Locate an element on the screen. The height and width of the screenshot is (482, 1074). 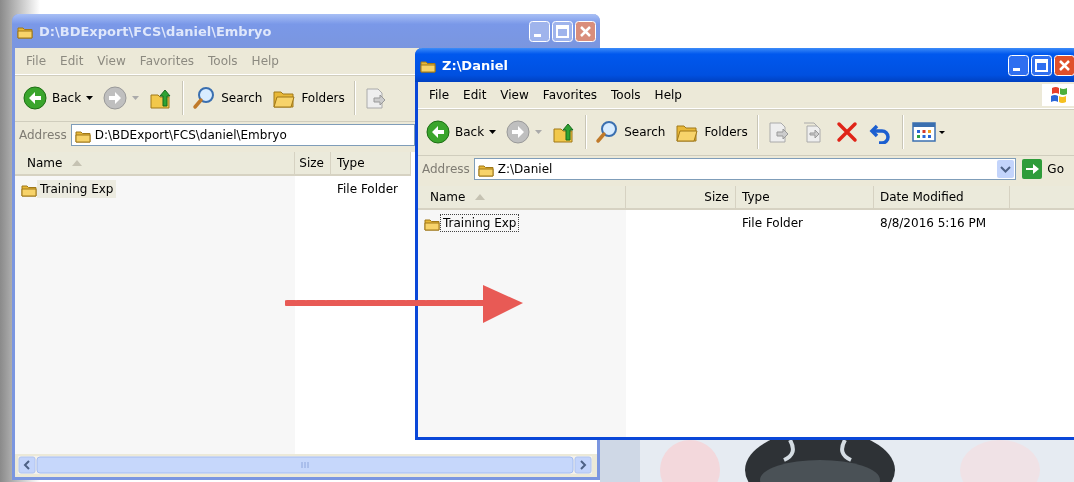
menu-item: Tools is located at coordinates (626, 95).